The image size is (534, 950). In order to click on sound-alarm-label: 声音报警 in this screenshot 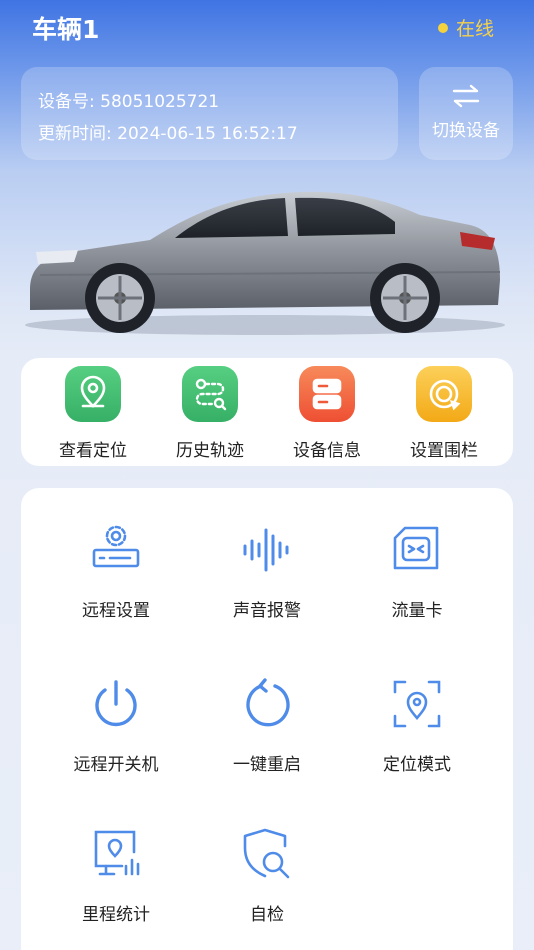, I will do `click(267, 611)`.